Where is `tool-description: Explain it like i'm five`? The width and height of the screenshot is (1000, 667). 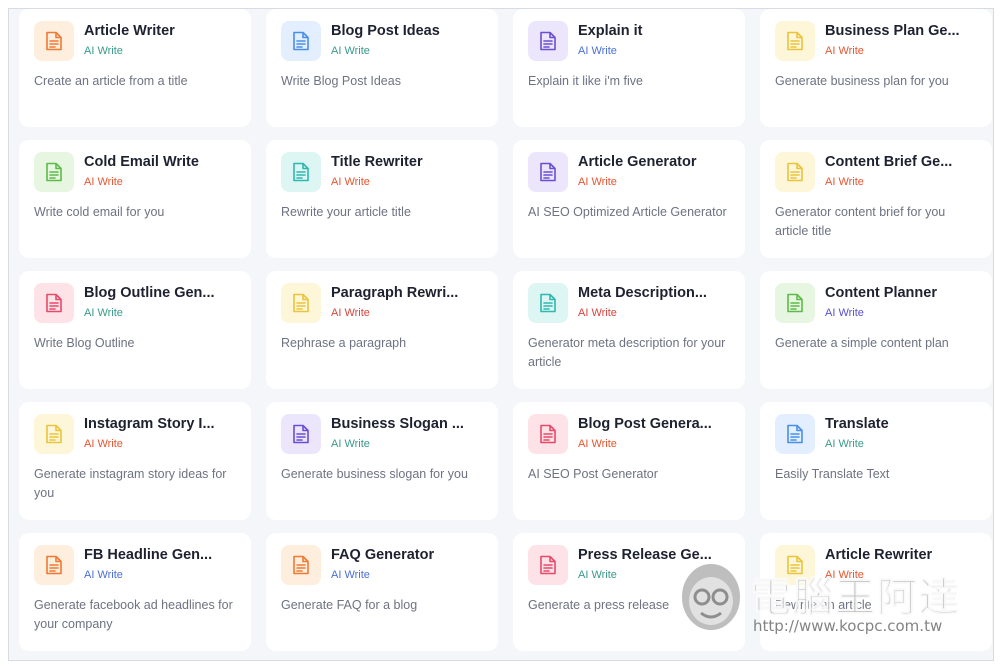 tool-description: Explain it like i'm five is located at coordinates (585, 81).